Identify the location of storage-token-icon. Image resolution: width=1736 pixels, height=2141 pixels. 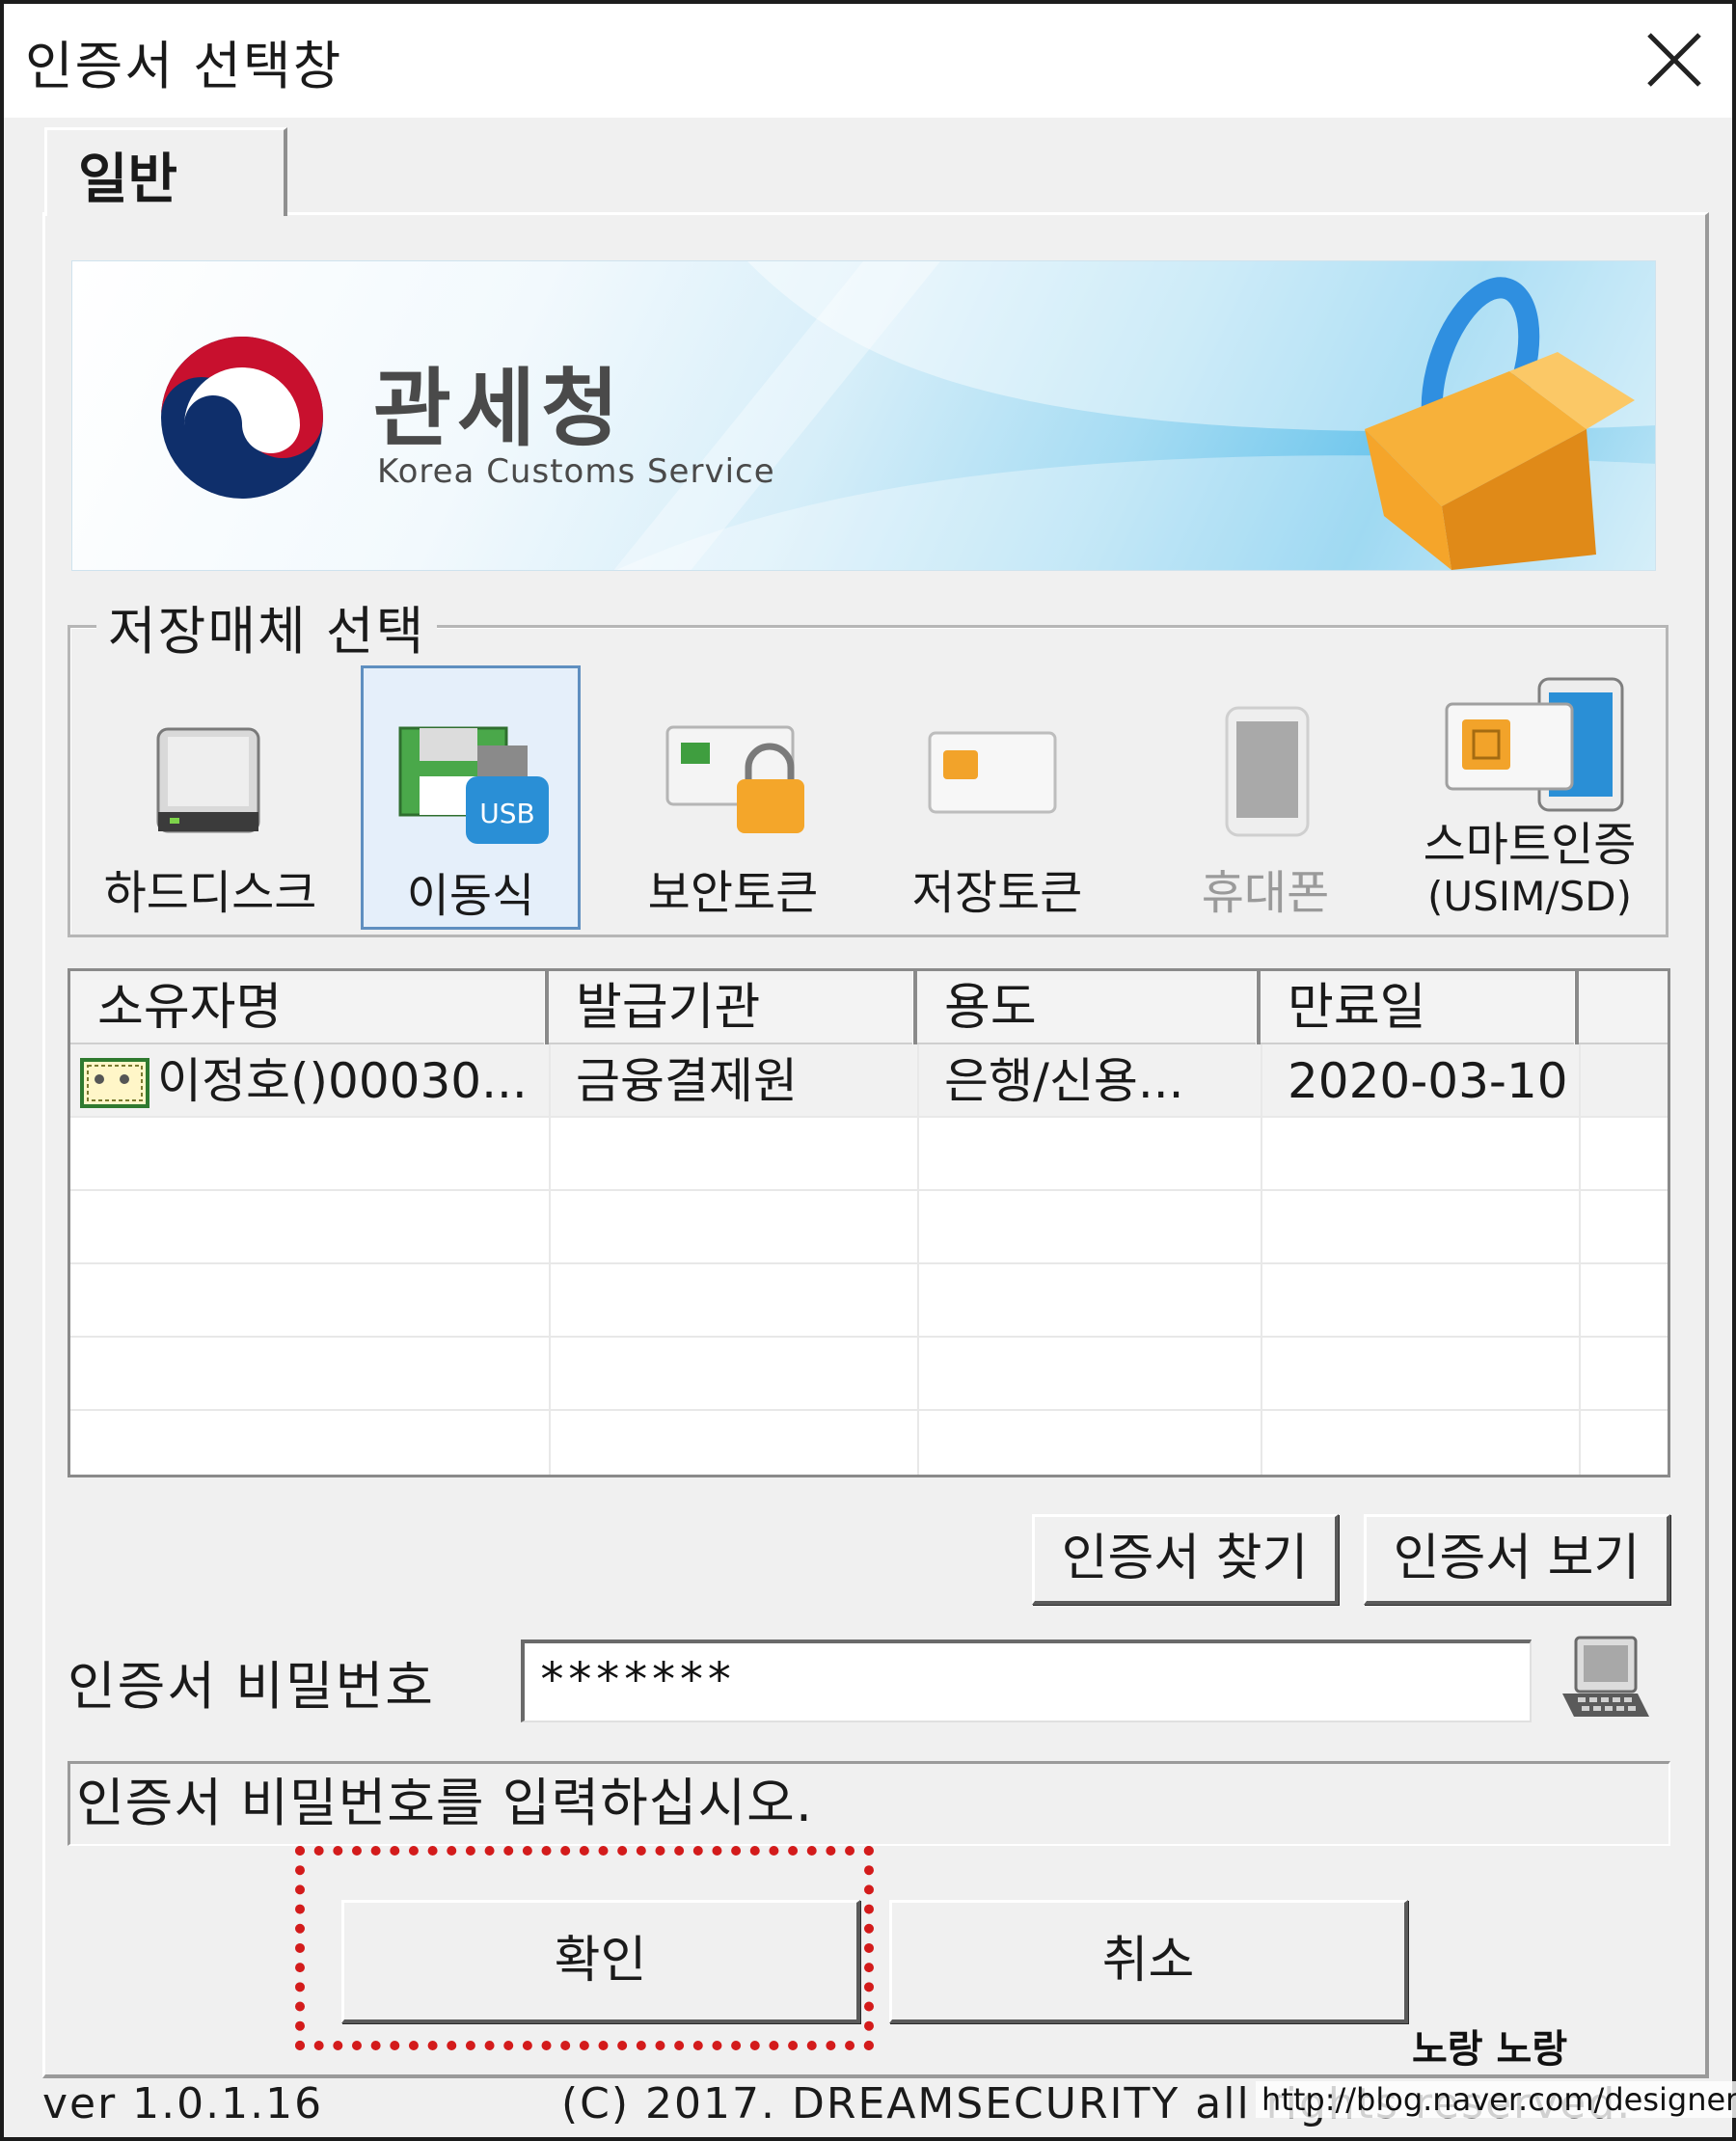
(992, 773).